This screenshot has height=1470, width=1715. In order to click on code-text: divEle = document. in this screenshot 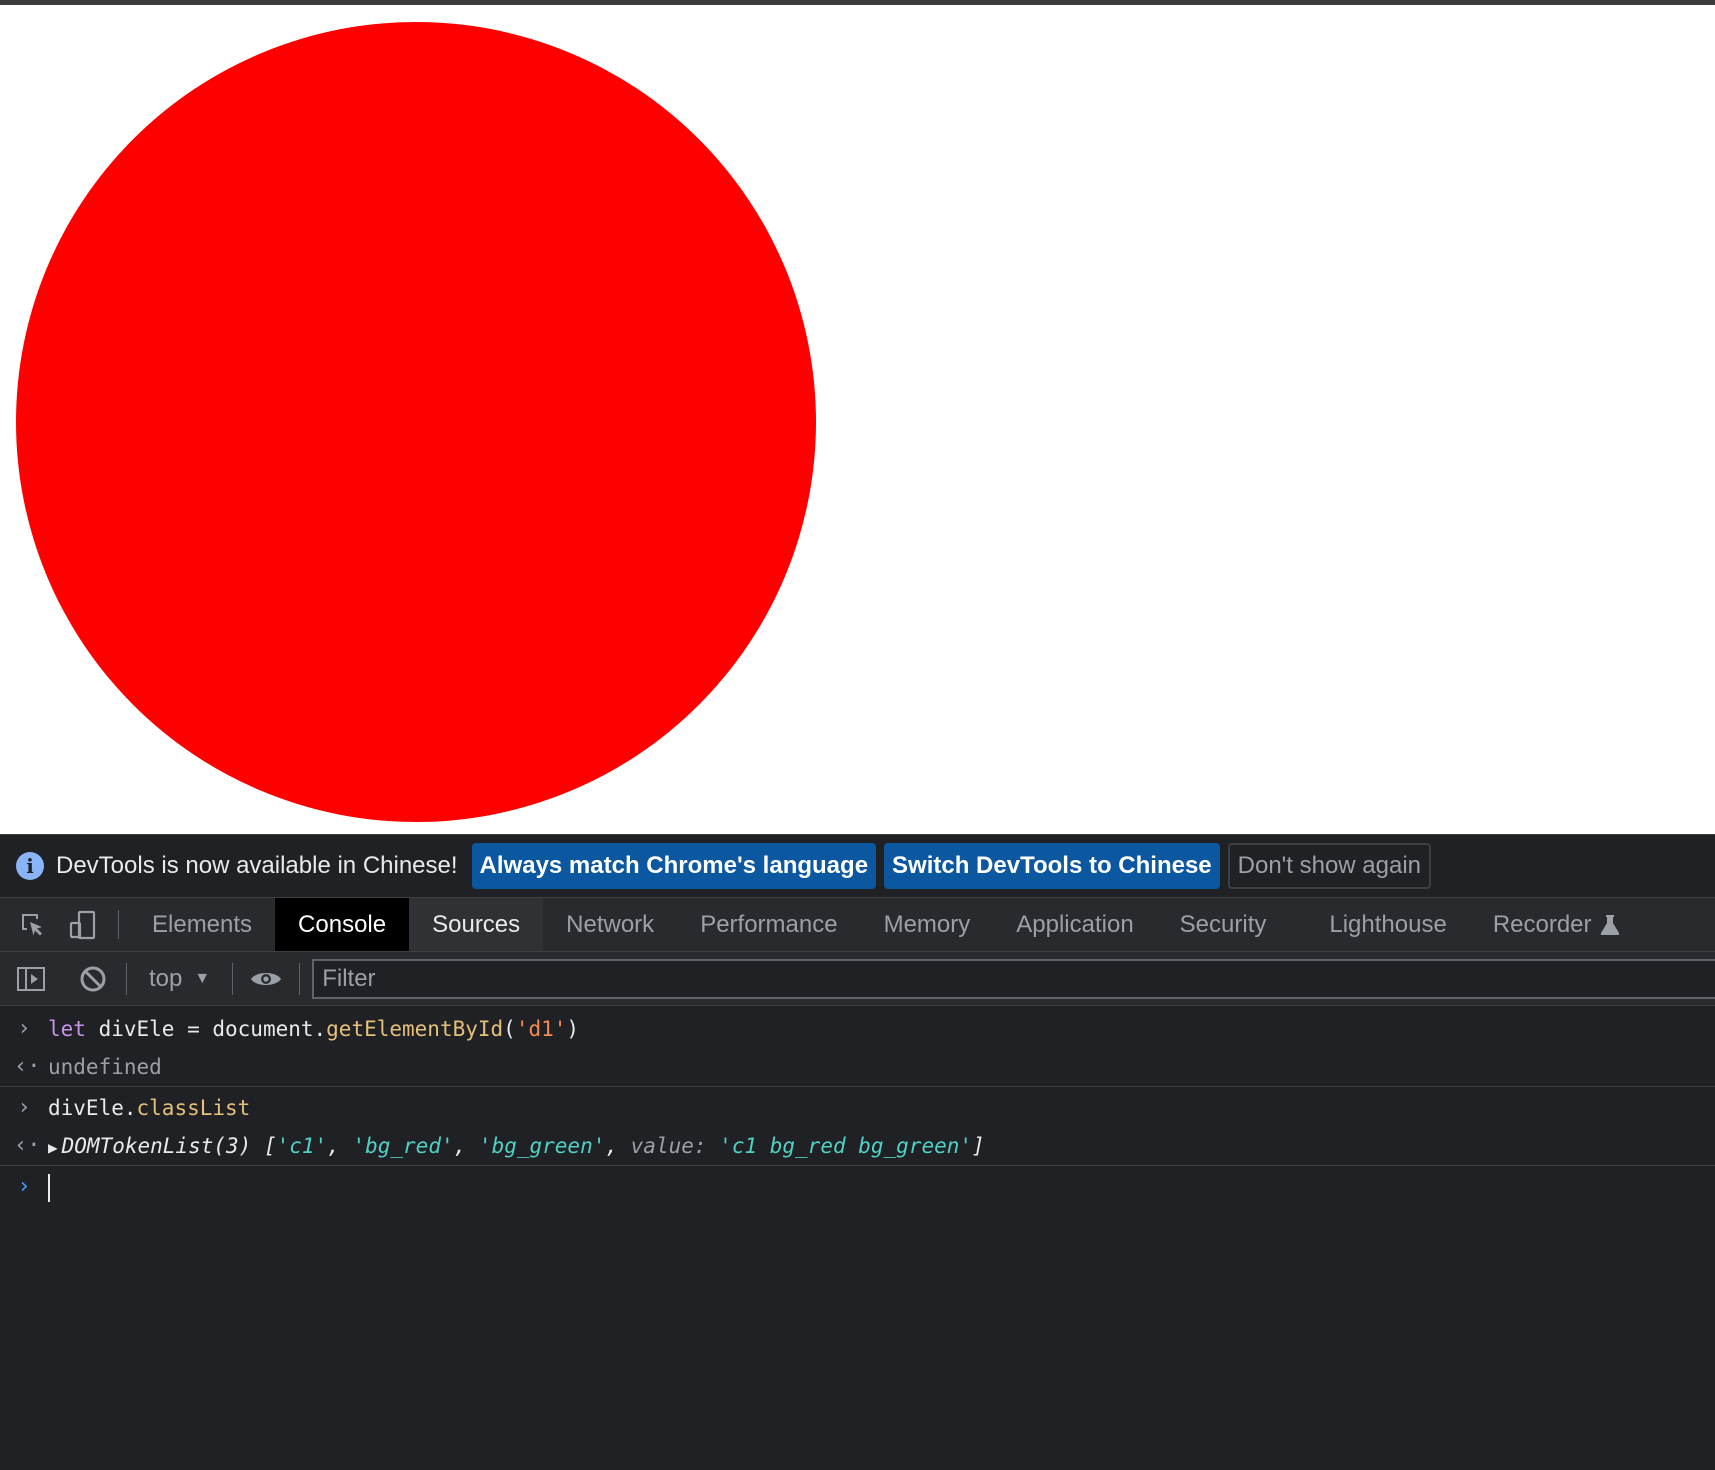, I will do `click(206, 1029)`.